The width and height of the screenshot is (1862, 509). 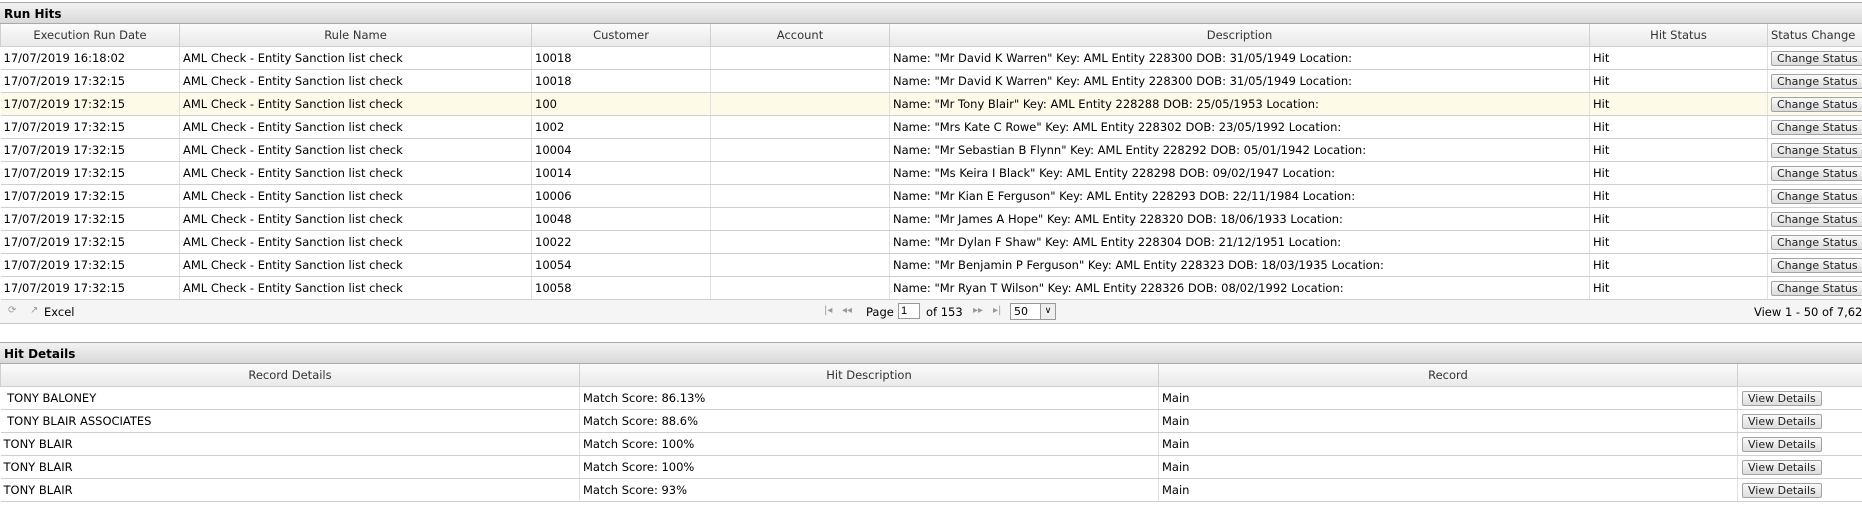 What do you see at coordinates (978, 310) in the screenshot?
I see `next-page-icon: ▸▸` at bounding box center [978, 310].